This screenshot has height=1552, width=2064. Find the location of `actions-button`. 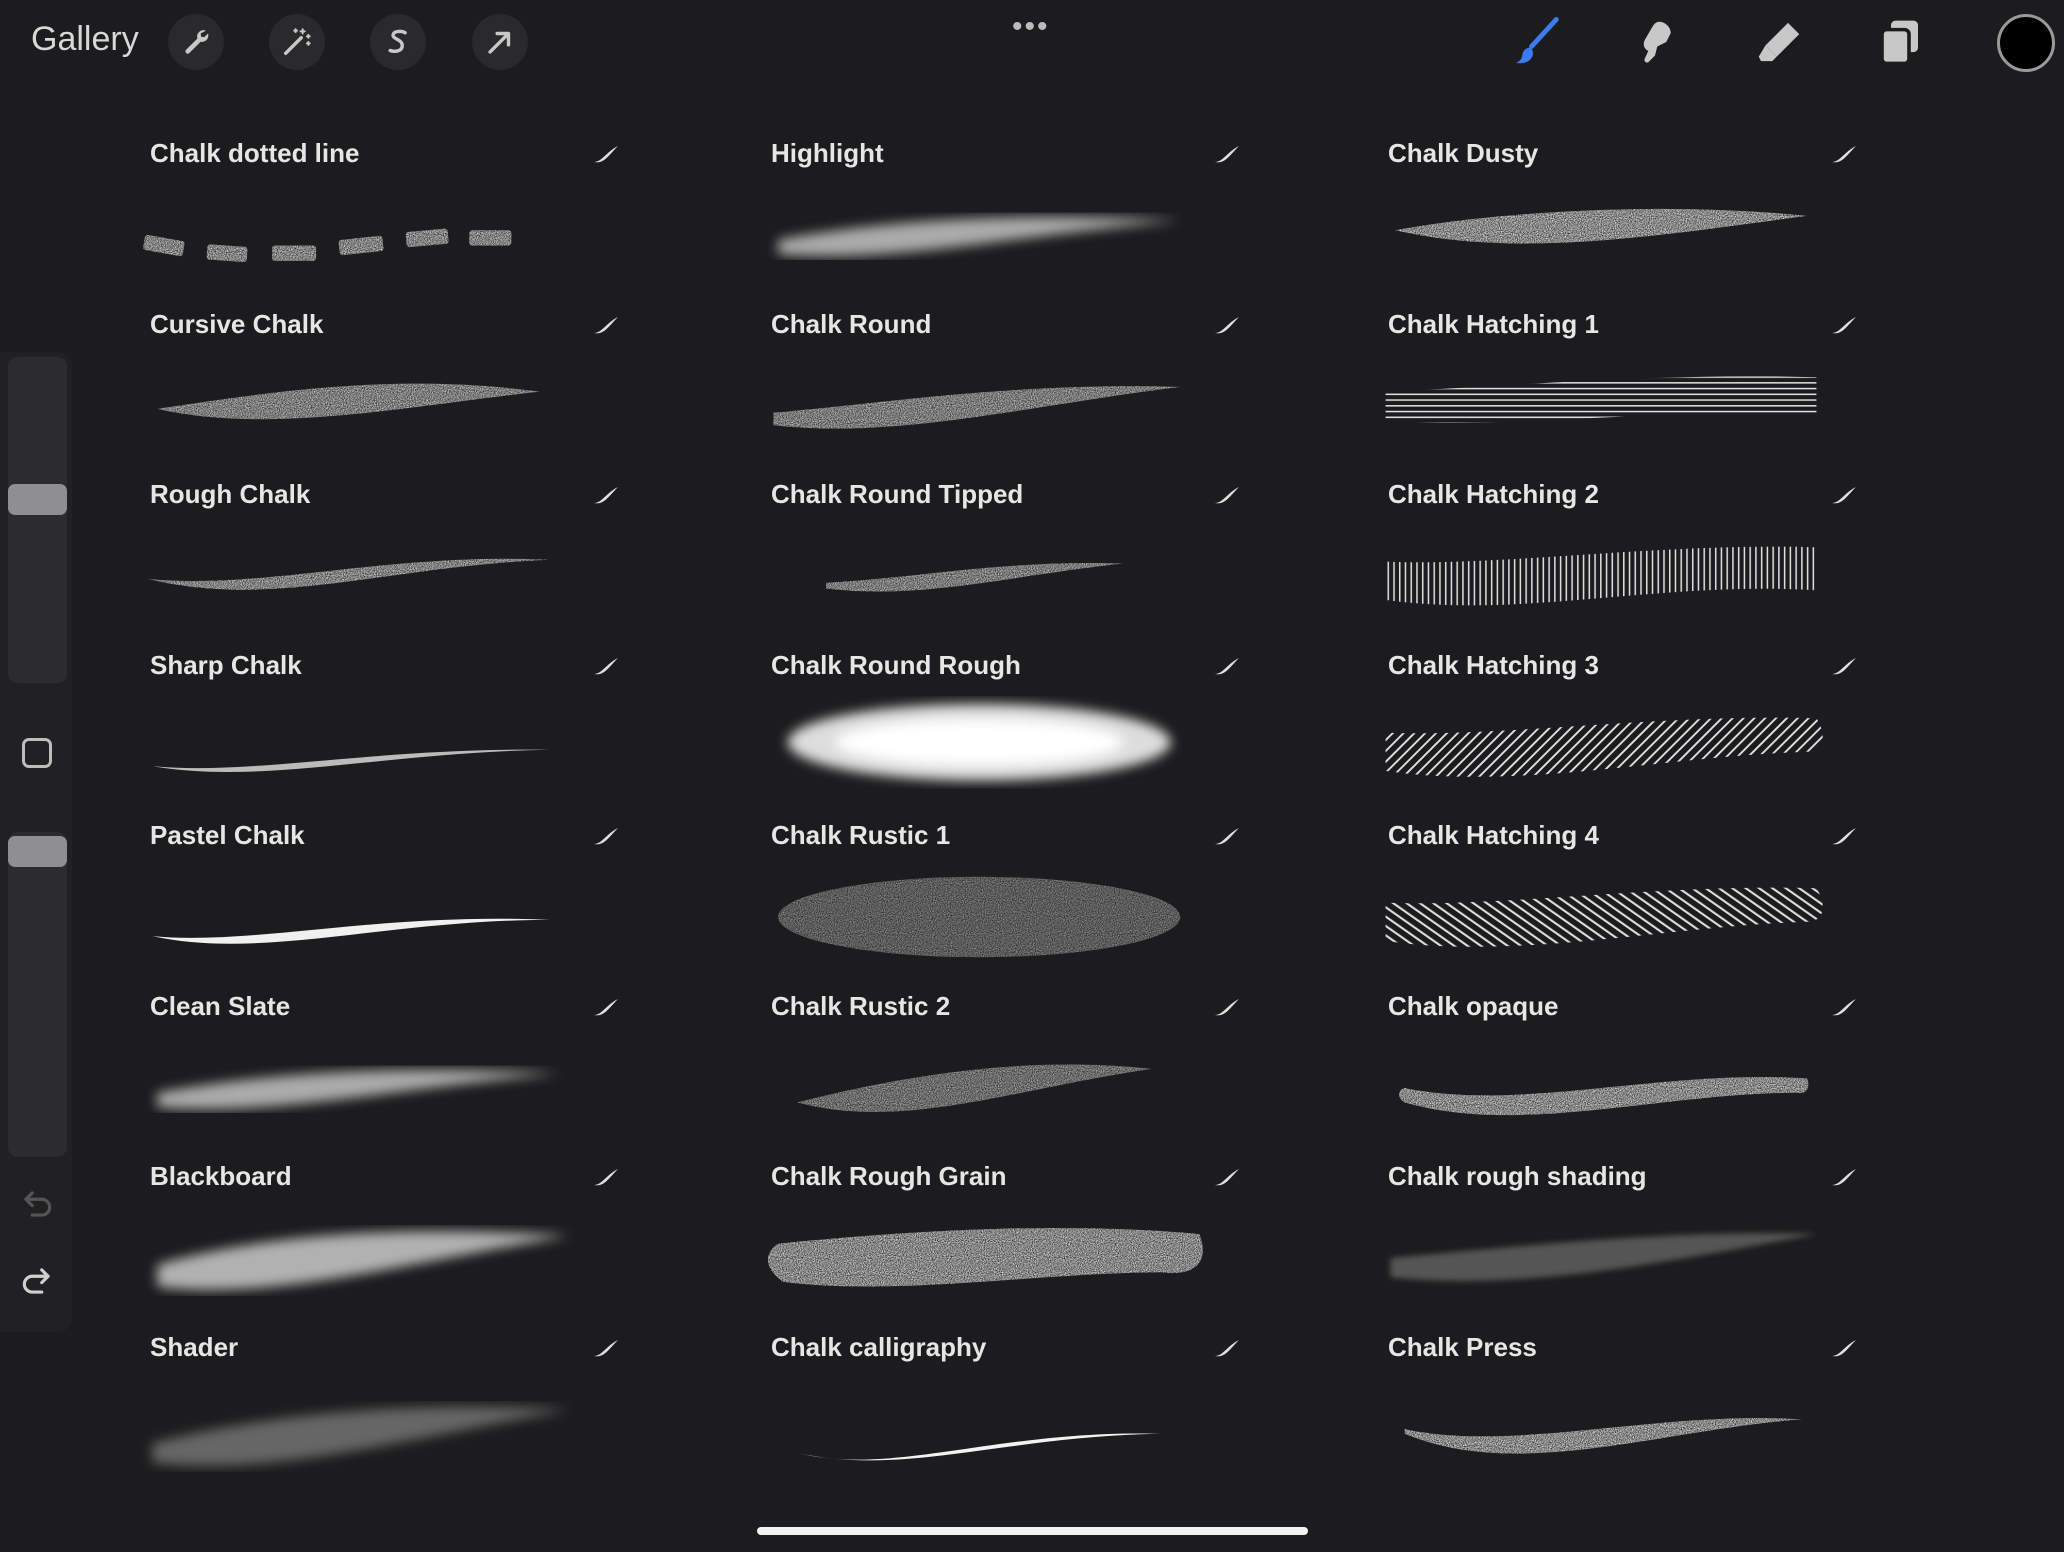

actions-button is located at coordinates (196, 42).